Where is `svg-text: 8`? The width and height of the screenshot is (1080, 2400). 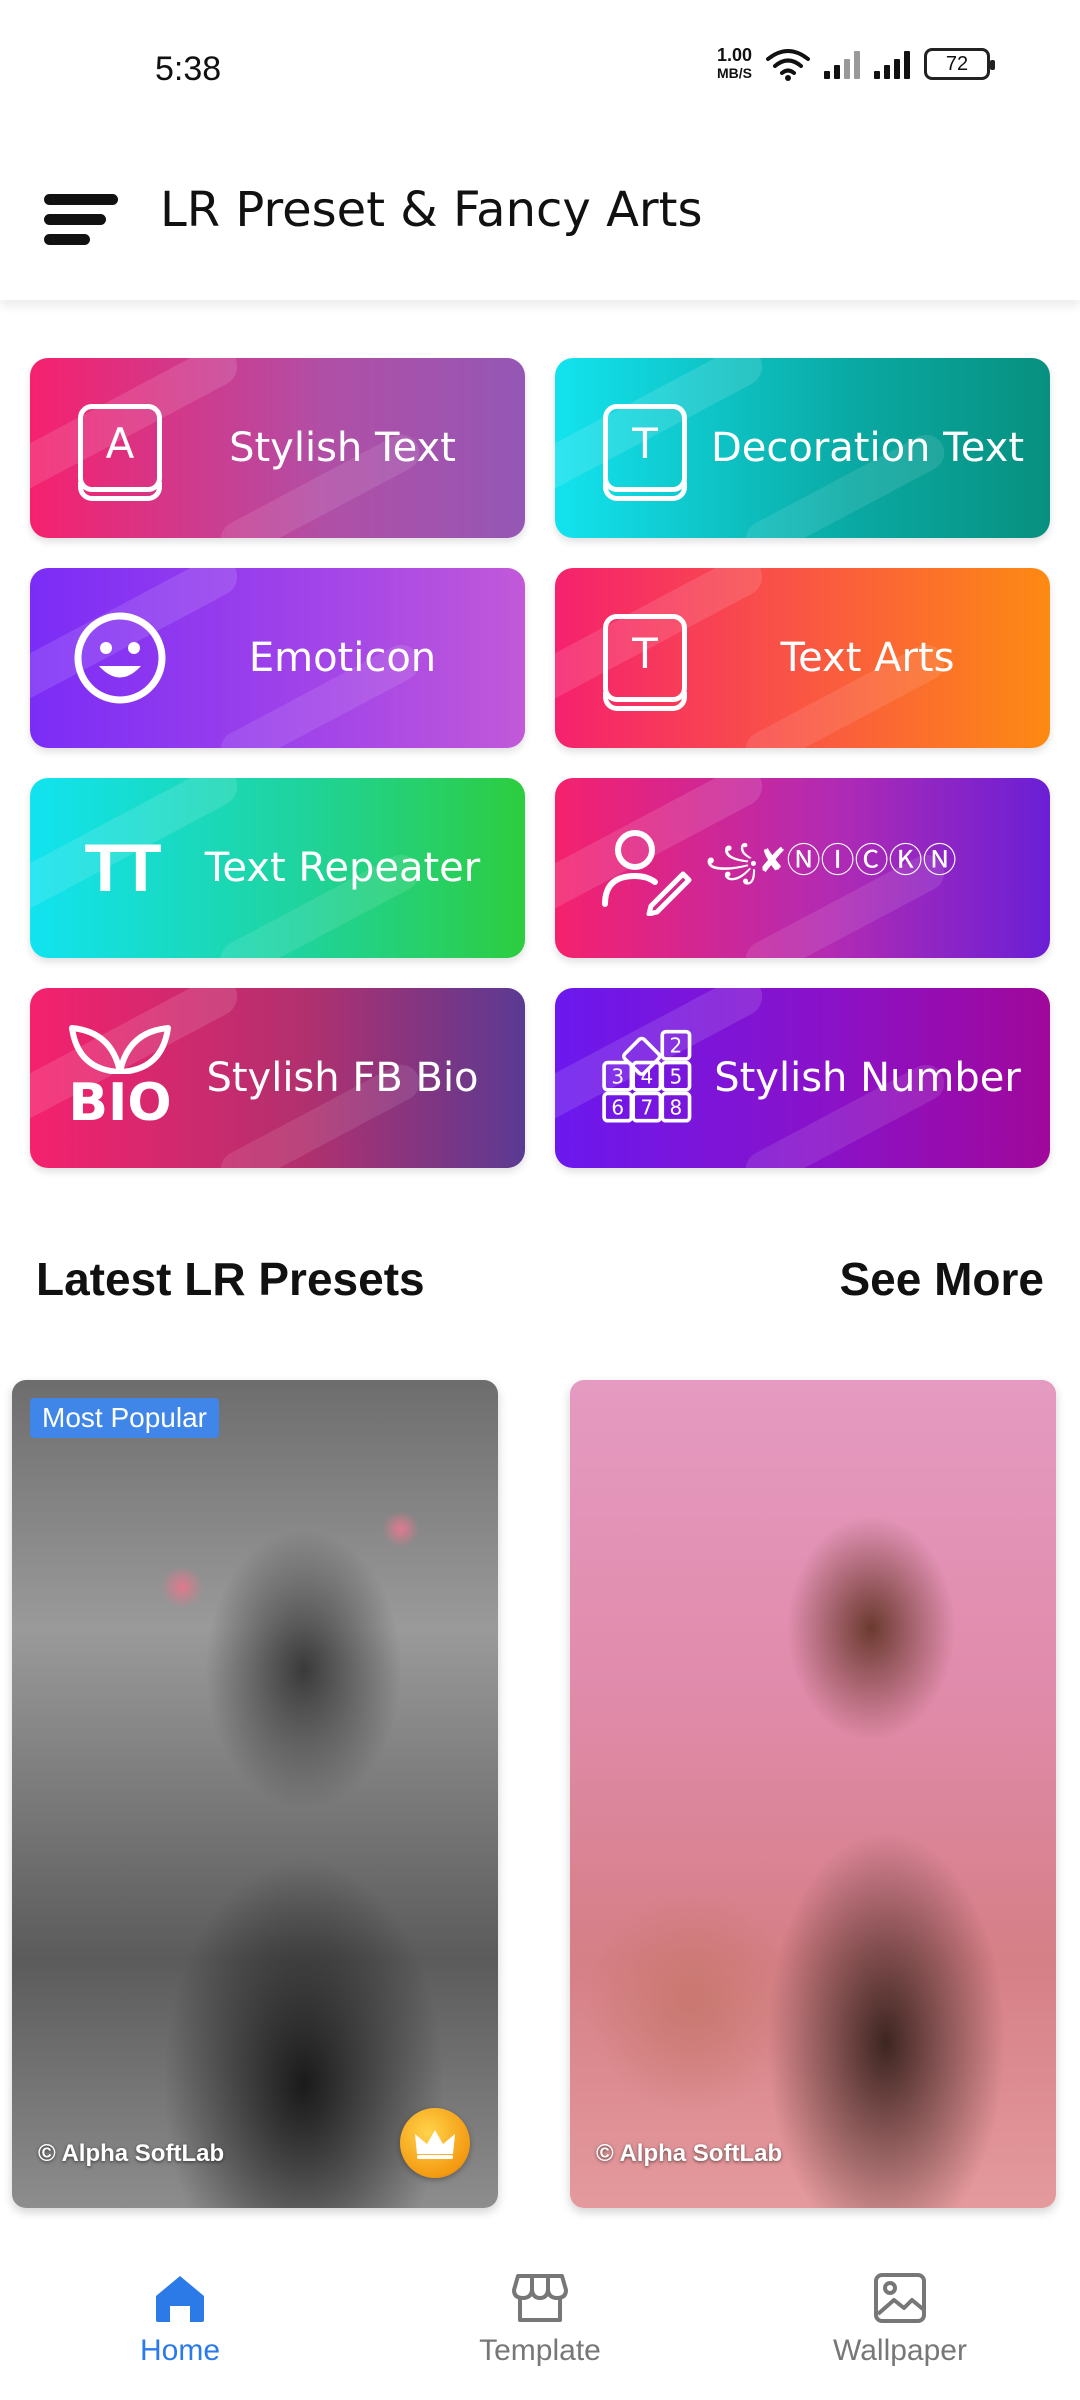 svg-text: 8 is located at coordinates (676, 1107).